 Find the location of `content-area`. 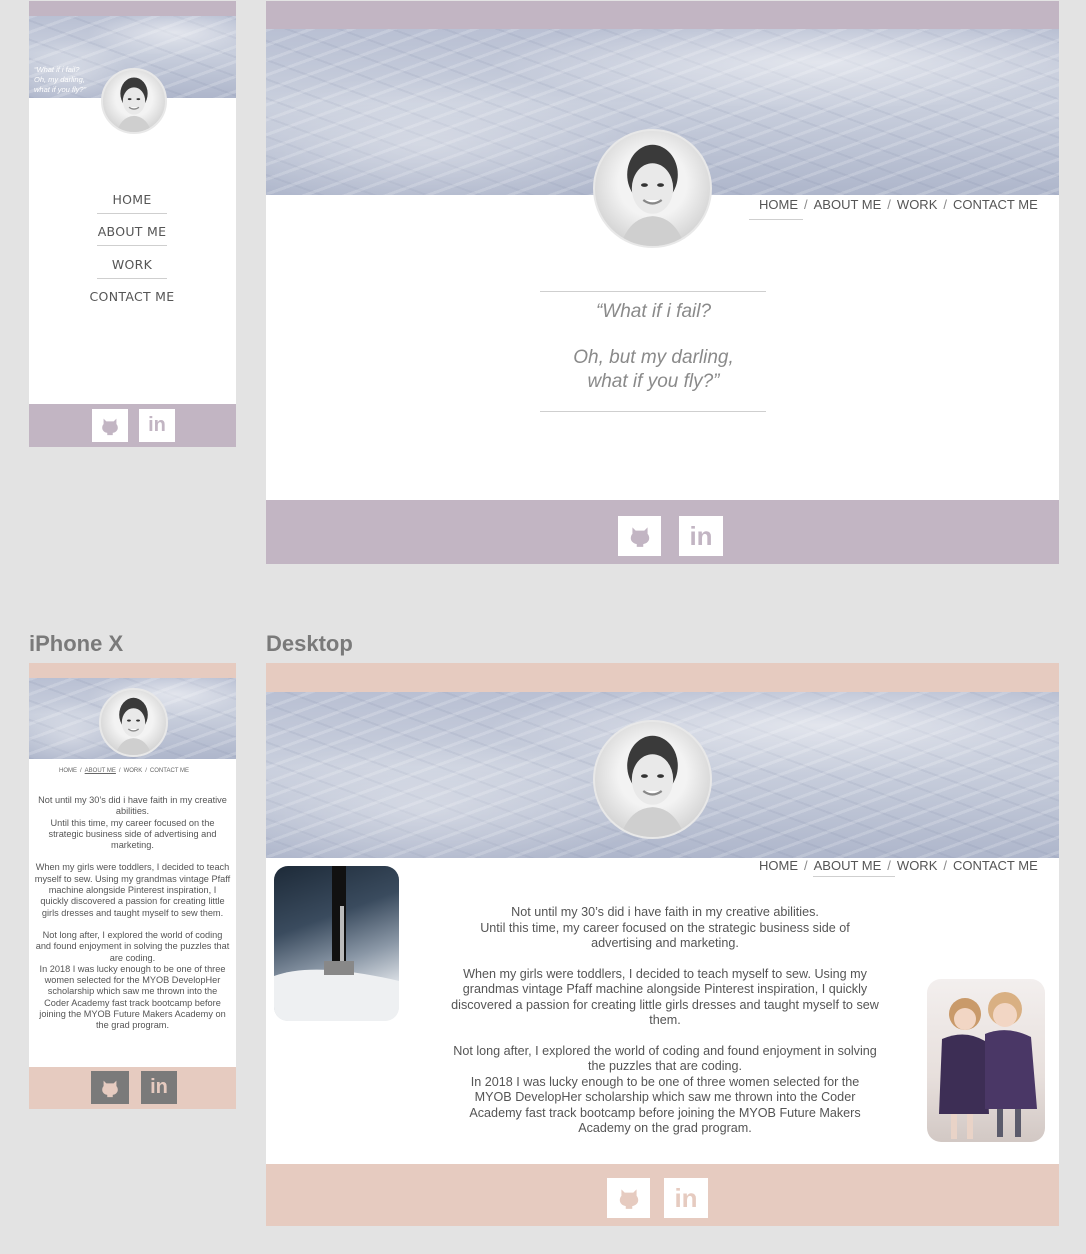

content-area is located at coordinates (132, 251).